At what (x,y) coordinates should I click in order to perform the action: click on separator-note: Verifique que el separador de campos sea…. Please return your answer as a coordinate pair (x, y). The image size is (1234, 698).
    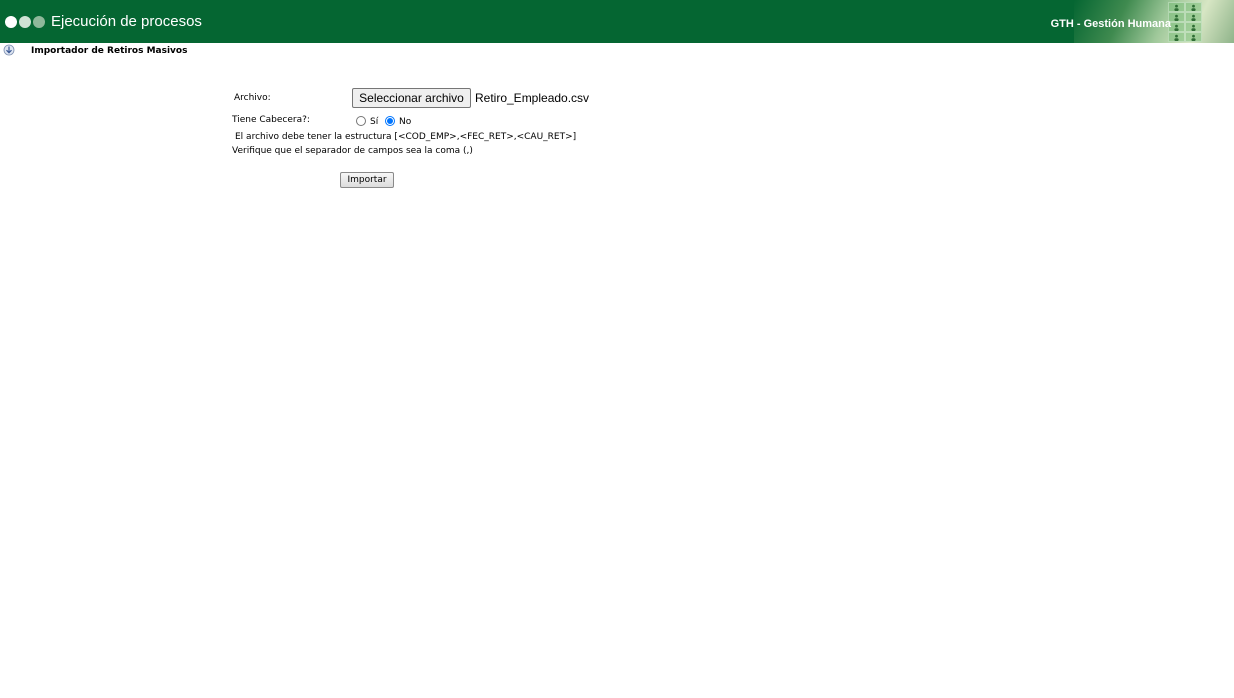
    Looking at the image, I should click on (352, 151).